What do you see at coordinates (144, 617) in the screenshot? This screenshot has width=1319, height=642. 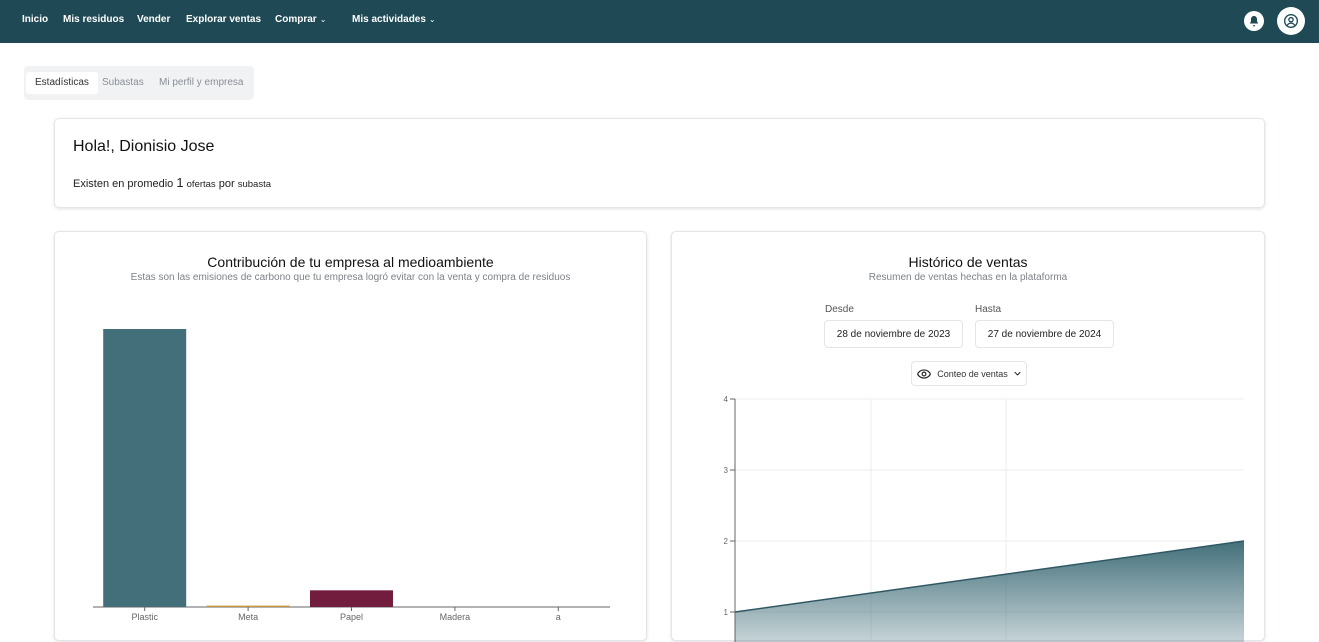 I see `x-tick-label-plastic: Plastic` at bounding box center [144, 617].